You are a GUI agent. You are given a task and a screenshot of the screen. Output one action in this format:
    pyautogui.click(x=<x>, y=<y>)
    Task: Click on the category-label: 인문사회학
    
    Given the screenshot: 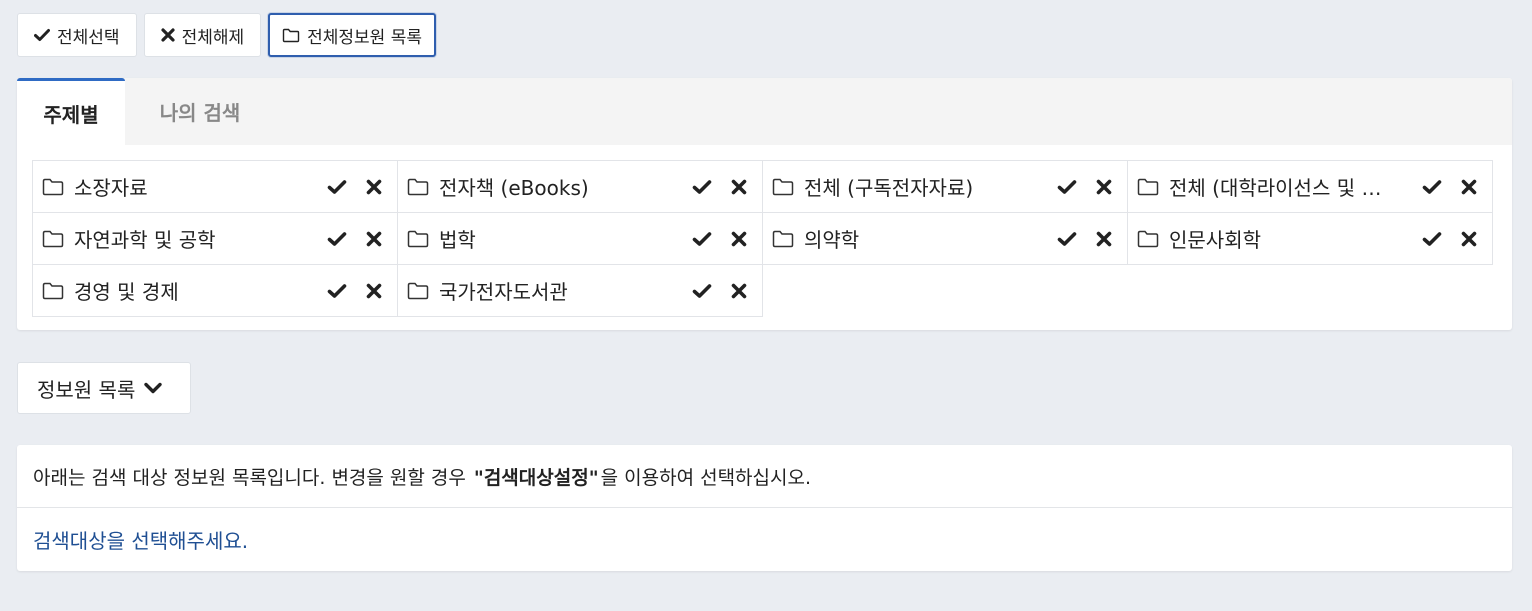 What is the action you would take?
    pyautogui.click(x=1215, y=240)
    